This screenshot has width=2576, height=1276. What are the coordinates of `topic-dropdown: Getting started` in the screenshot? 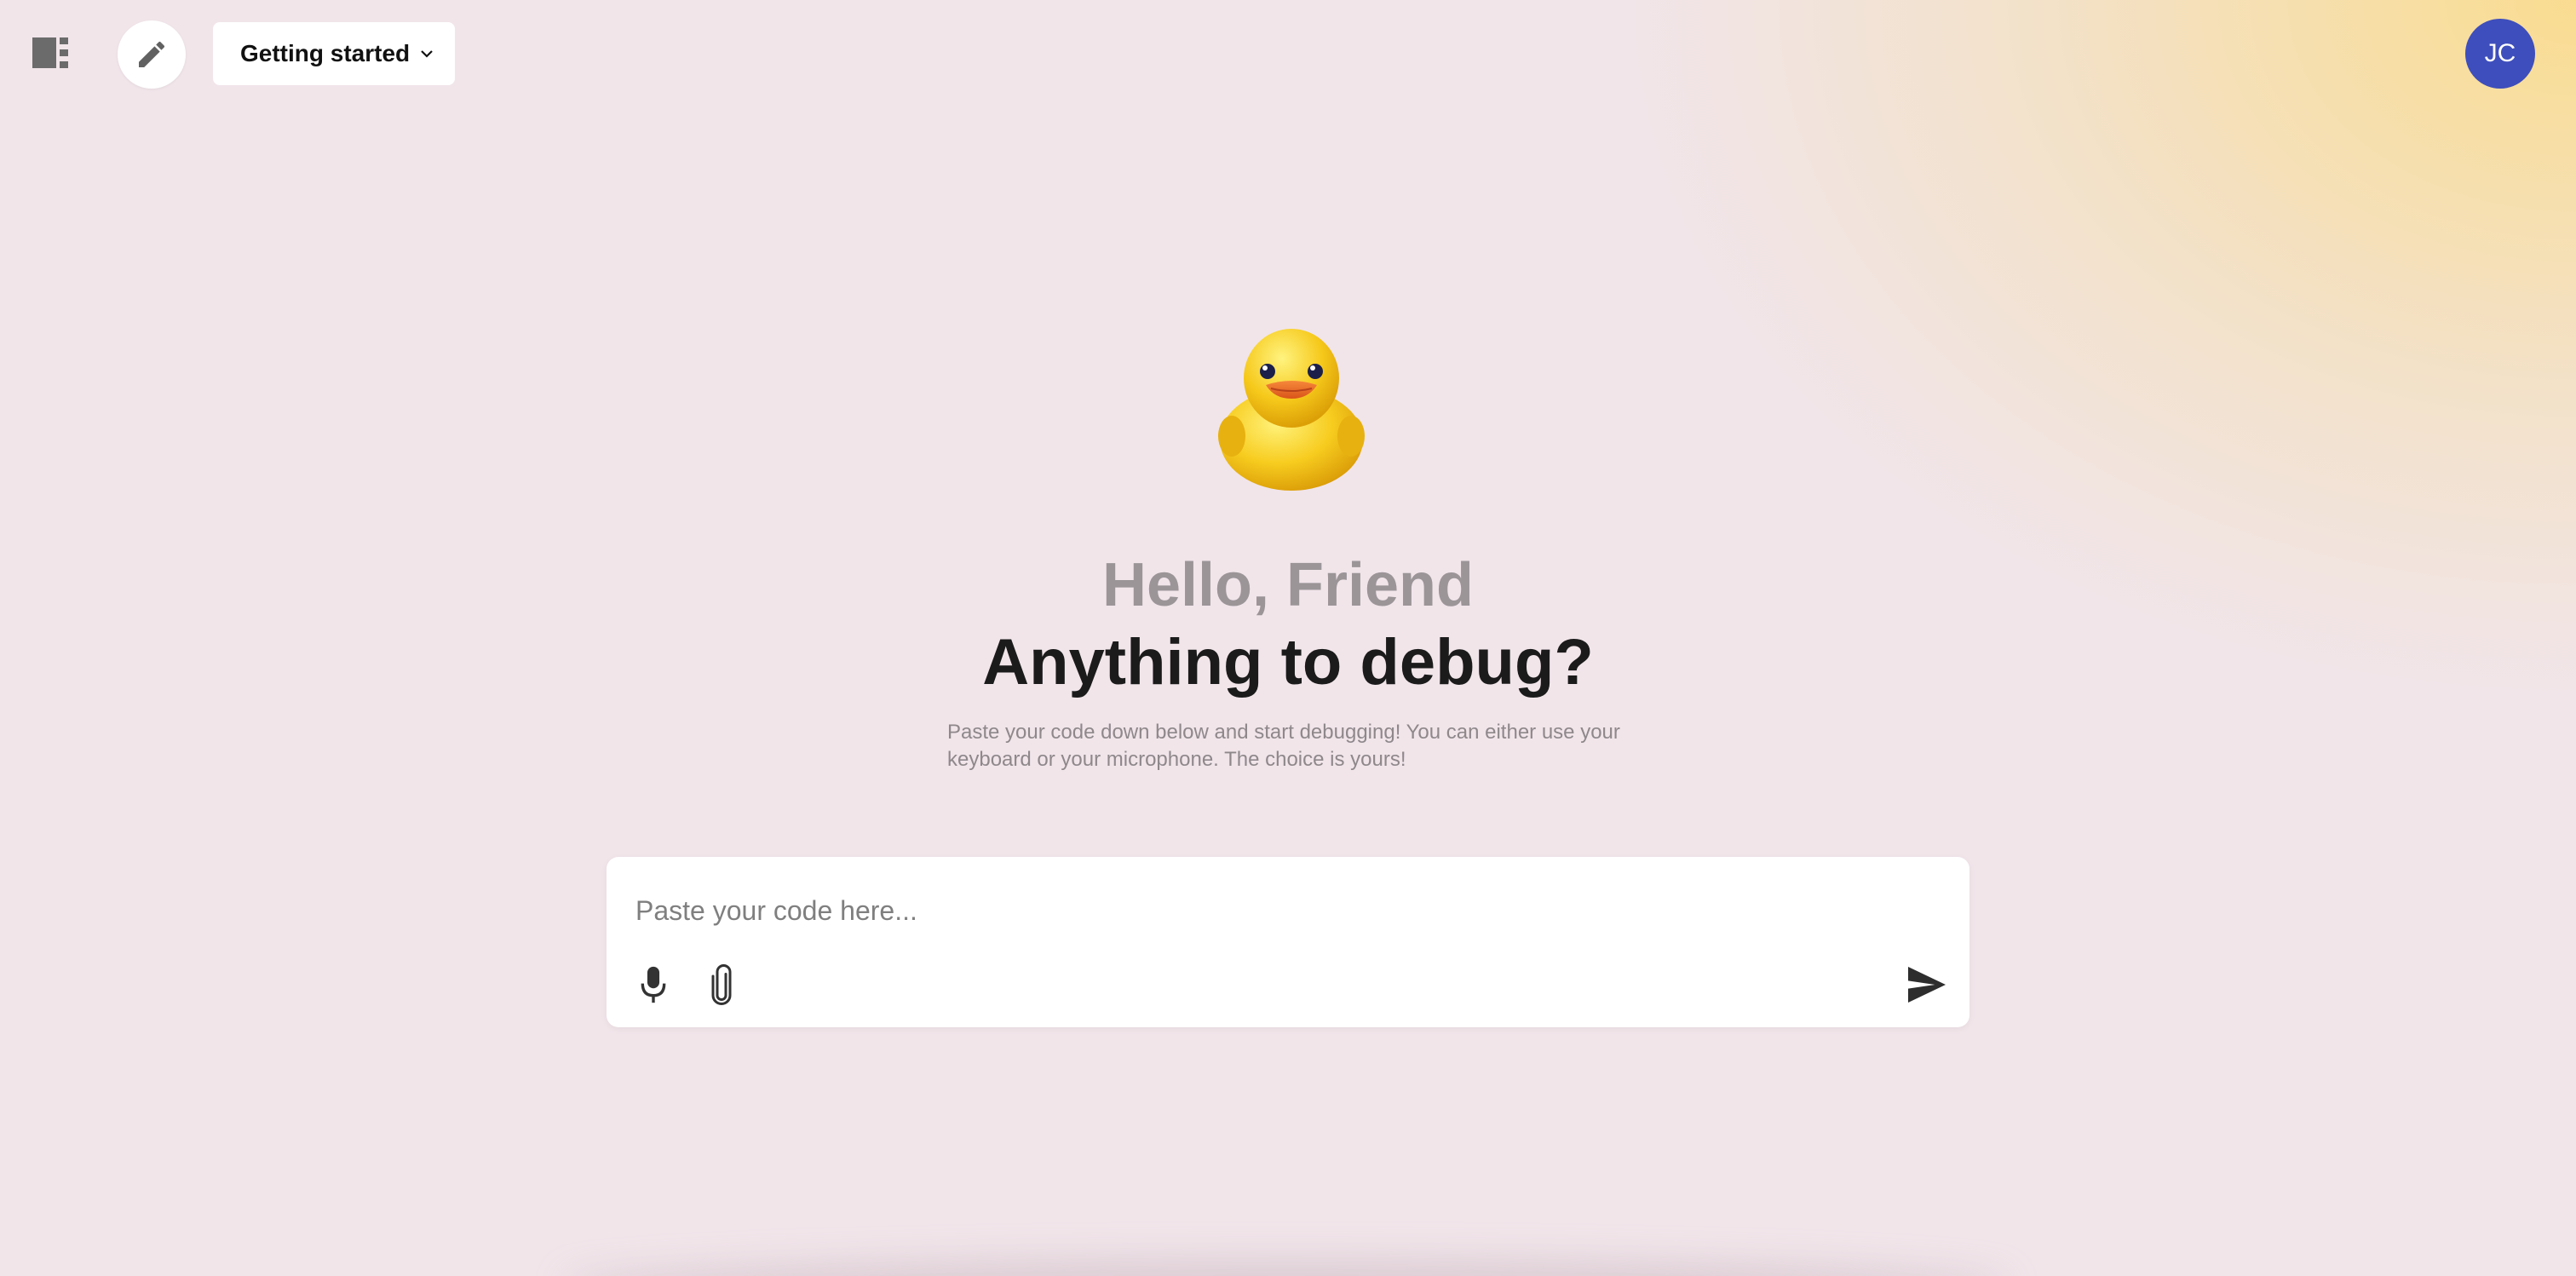 It's located at (334, 53).